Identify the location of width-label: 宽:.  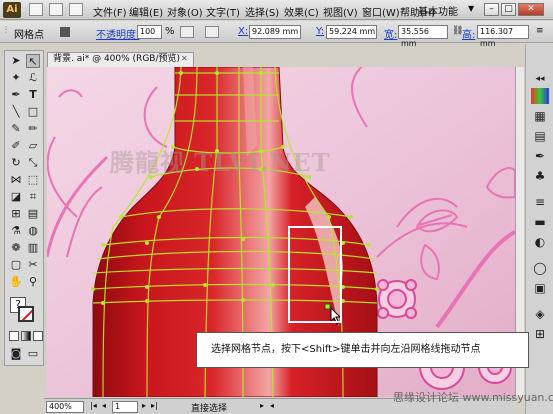
(390, 33).